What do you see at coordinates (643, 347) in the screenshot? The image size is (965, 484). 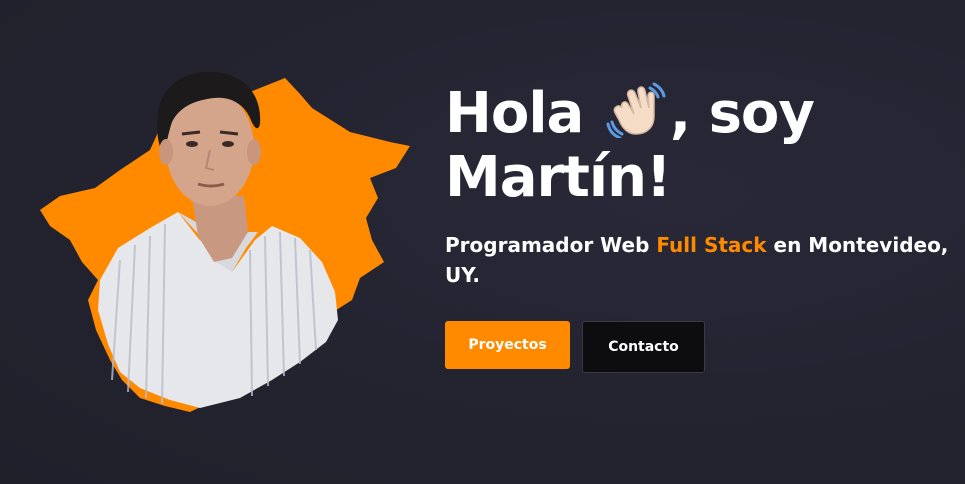 I see `contact-button: Contacto` at bounding box center [643, 347].